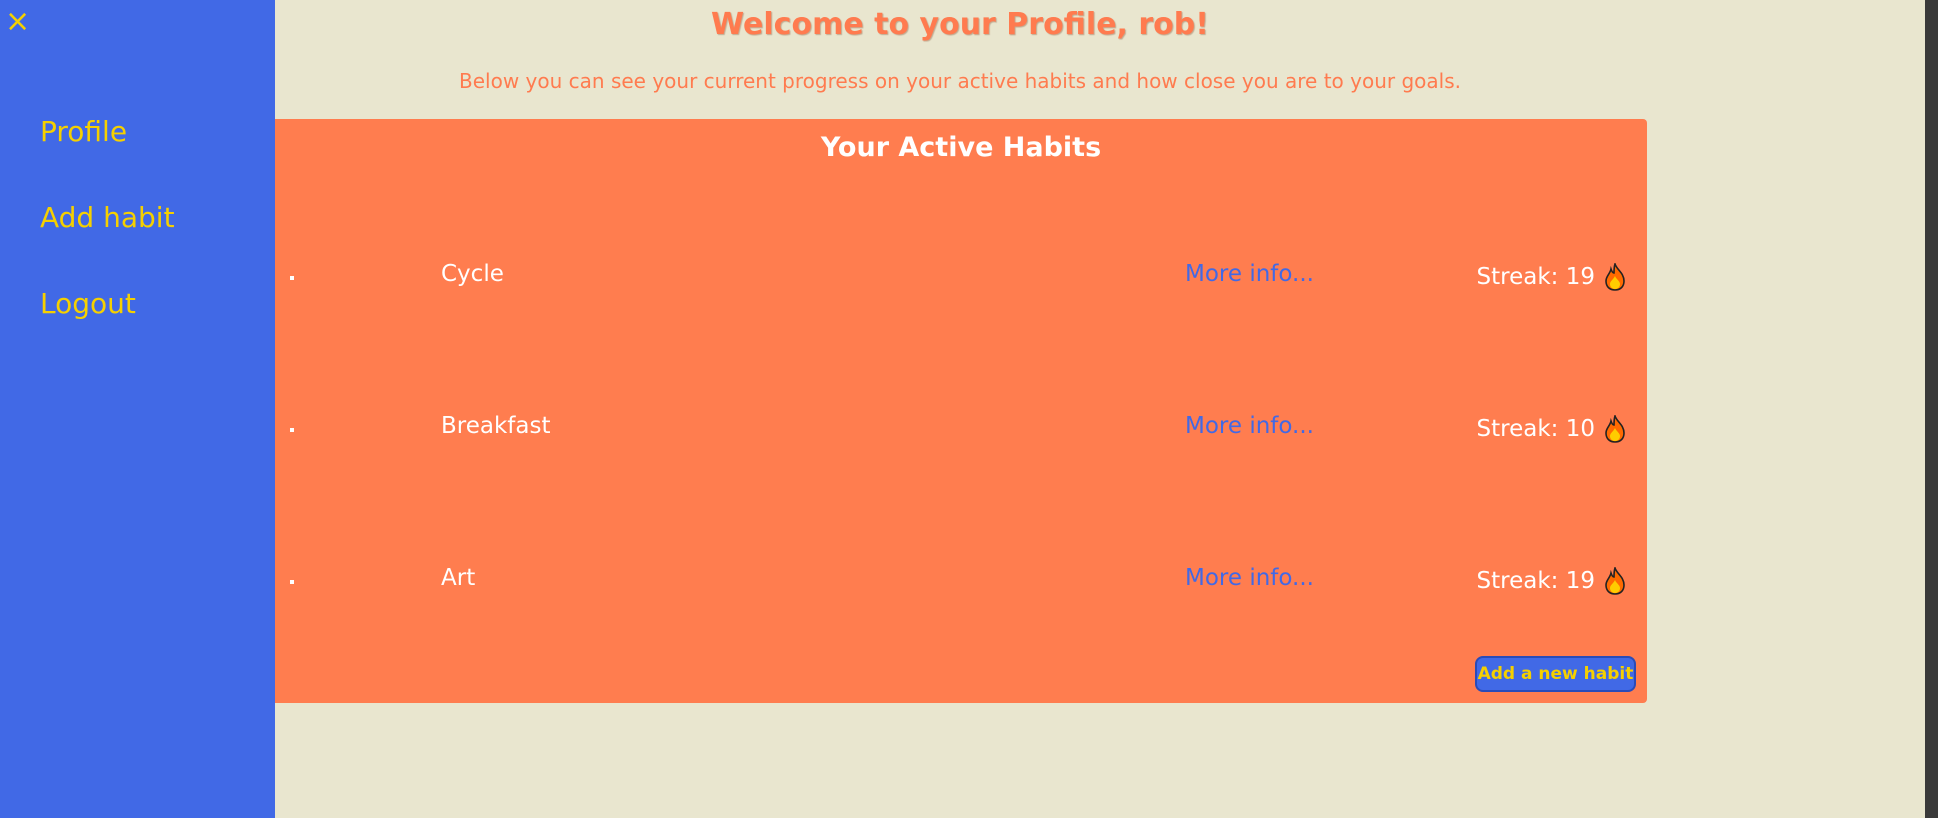 The height and width of the screenshot is (818, 1938). I want to click on sidebar-item-profile: Profile, so click(83, 131).